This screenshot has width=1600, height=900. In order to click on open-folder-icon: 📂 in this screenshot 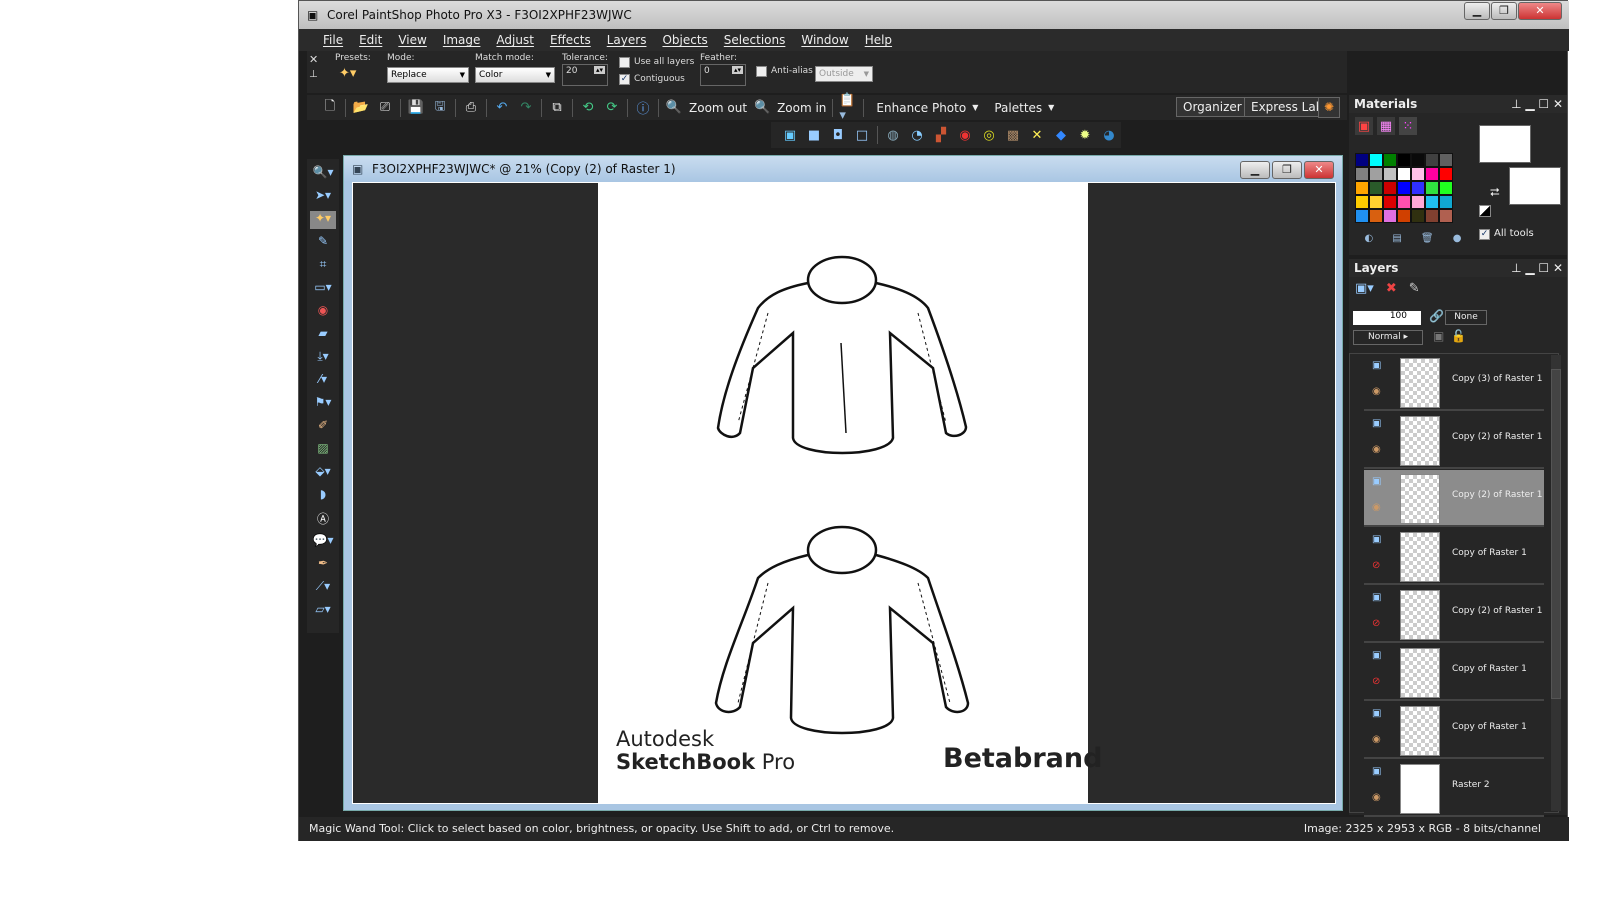, I will do `click(361, 108)`.